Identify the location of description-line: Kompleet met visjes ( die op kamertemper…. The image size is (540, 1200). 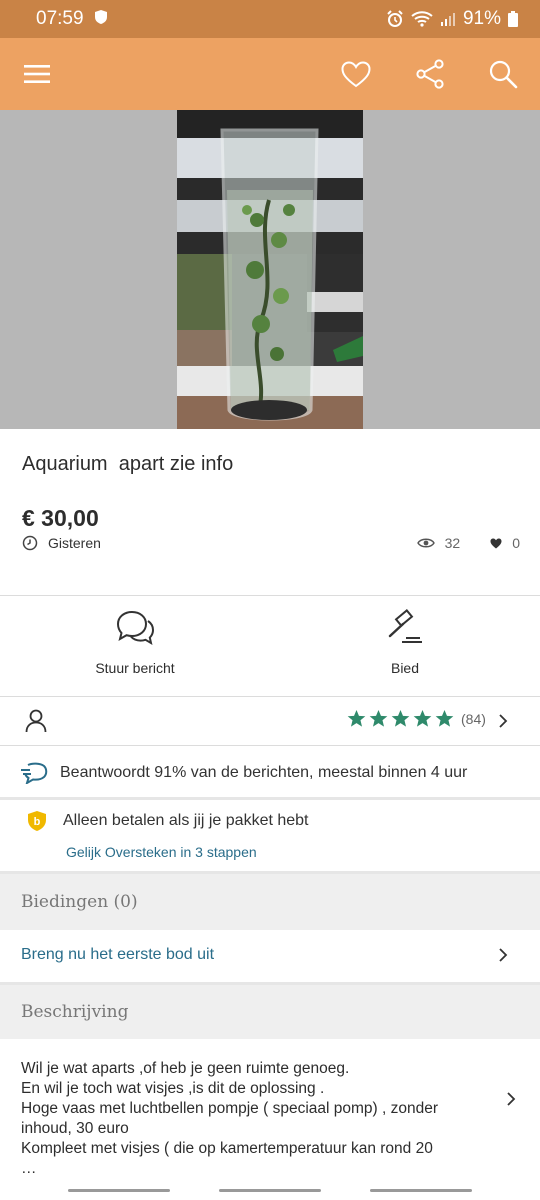
(227, 1148).